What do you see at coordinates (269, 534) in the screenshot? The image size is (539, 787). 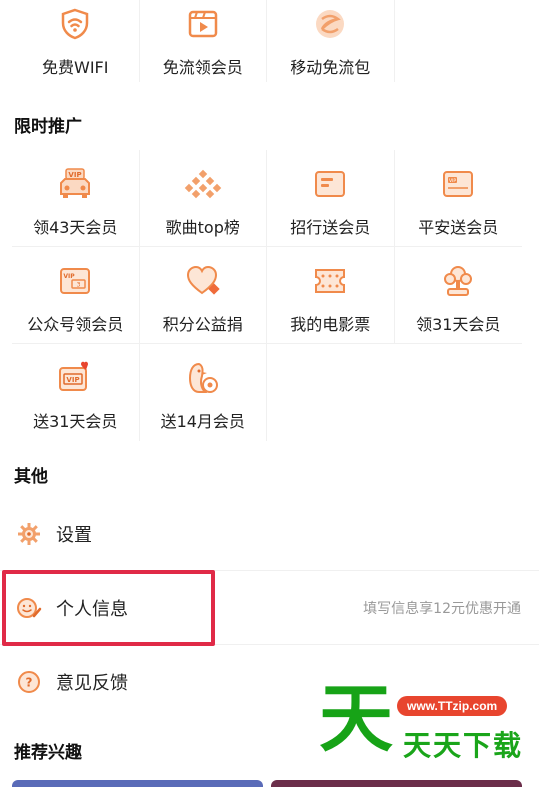 I see `settings-item: 设置` at bounding box center [269, 534].